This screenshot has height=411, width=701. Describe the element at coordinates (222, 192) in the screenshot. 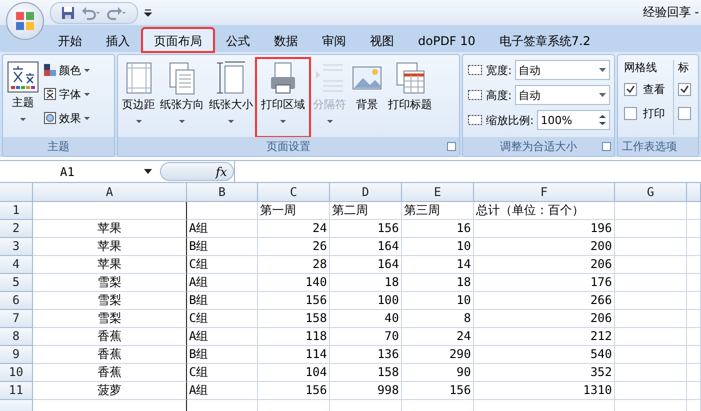

I see `column-header: B` at that location.